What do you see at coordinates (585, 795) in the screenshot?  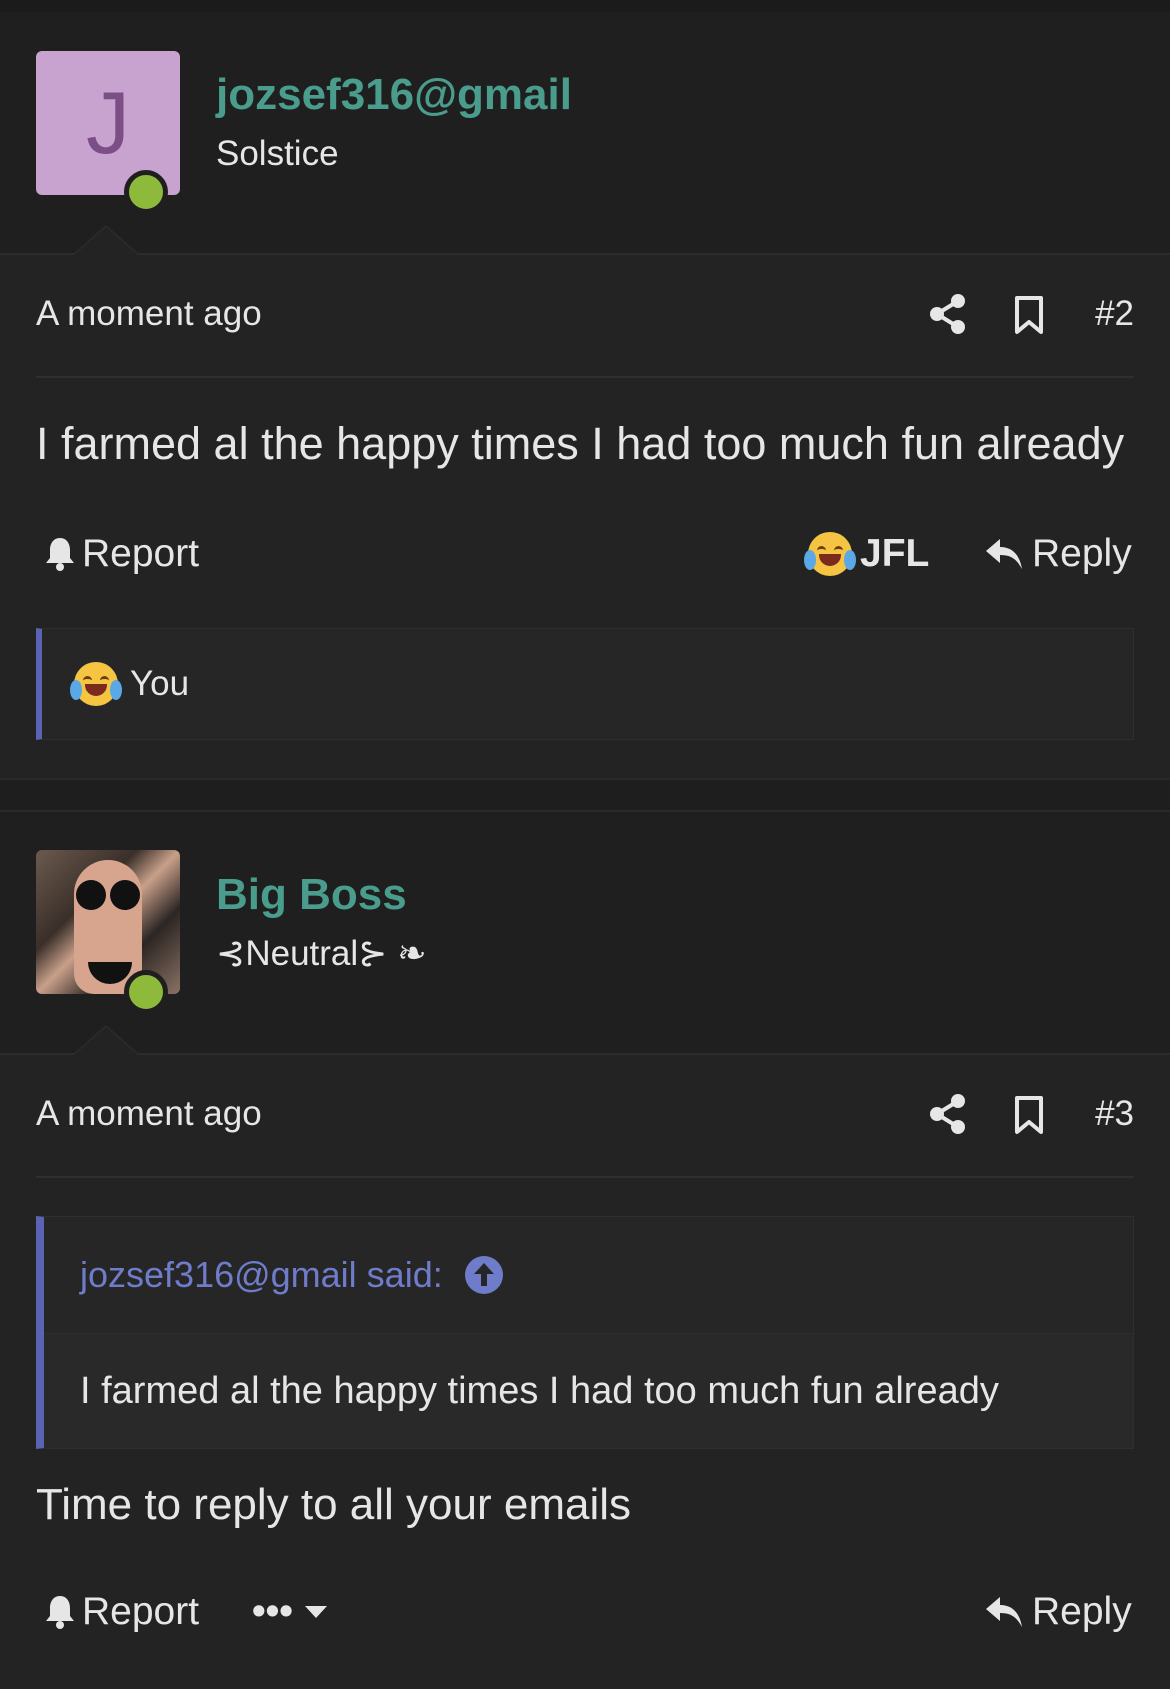 I see `post-separator` at bounding box center [585, 795].